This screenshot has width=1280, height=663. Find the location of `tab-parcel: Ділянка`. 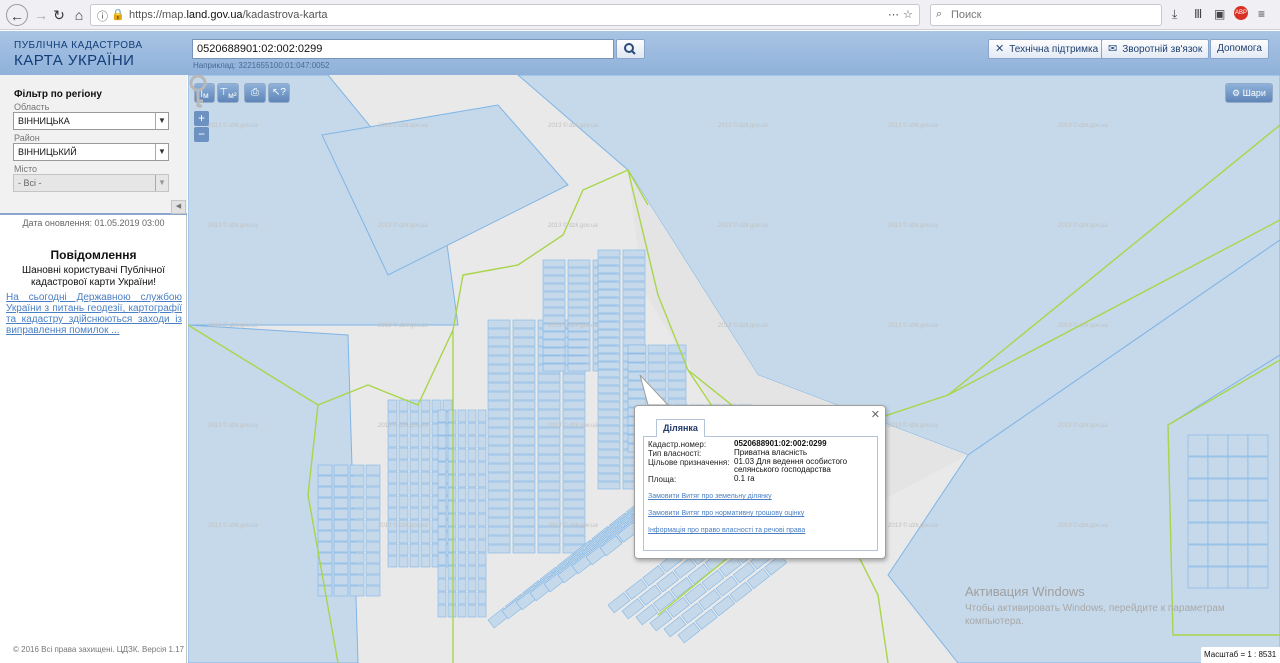

tab-parcel: Ділянка is located at coordinates (680, 428).